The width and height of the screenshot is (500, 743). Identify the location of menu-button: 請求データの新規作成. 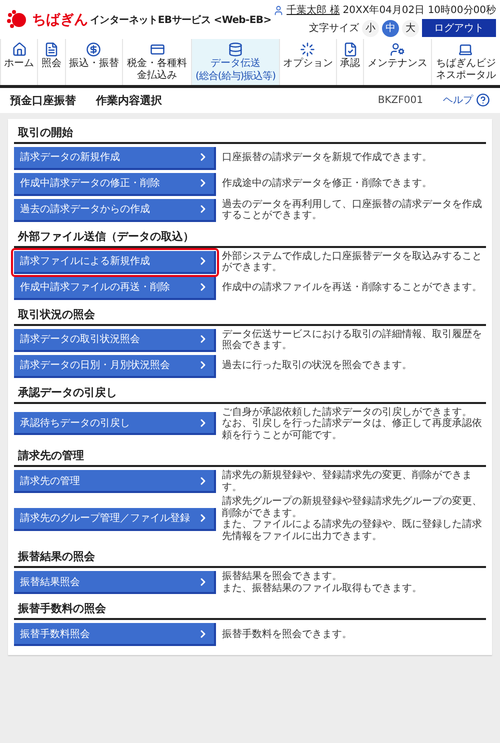
(115, 158).